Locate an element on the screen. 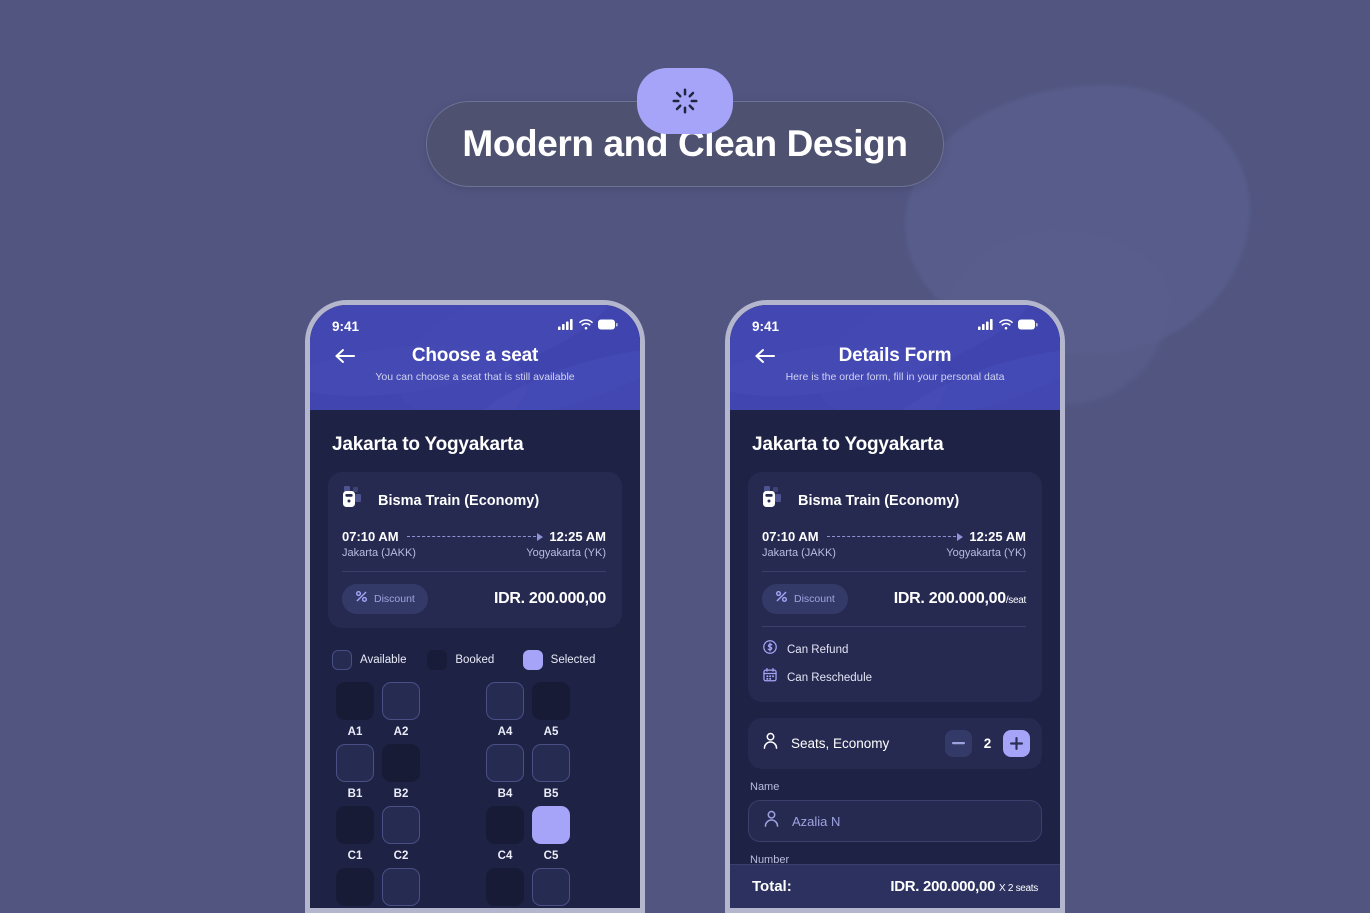  seat-cell: A4 is located at coordinates (505, 710).